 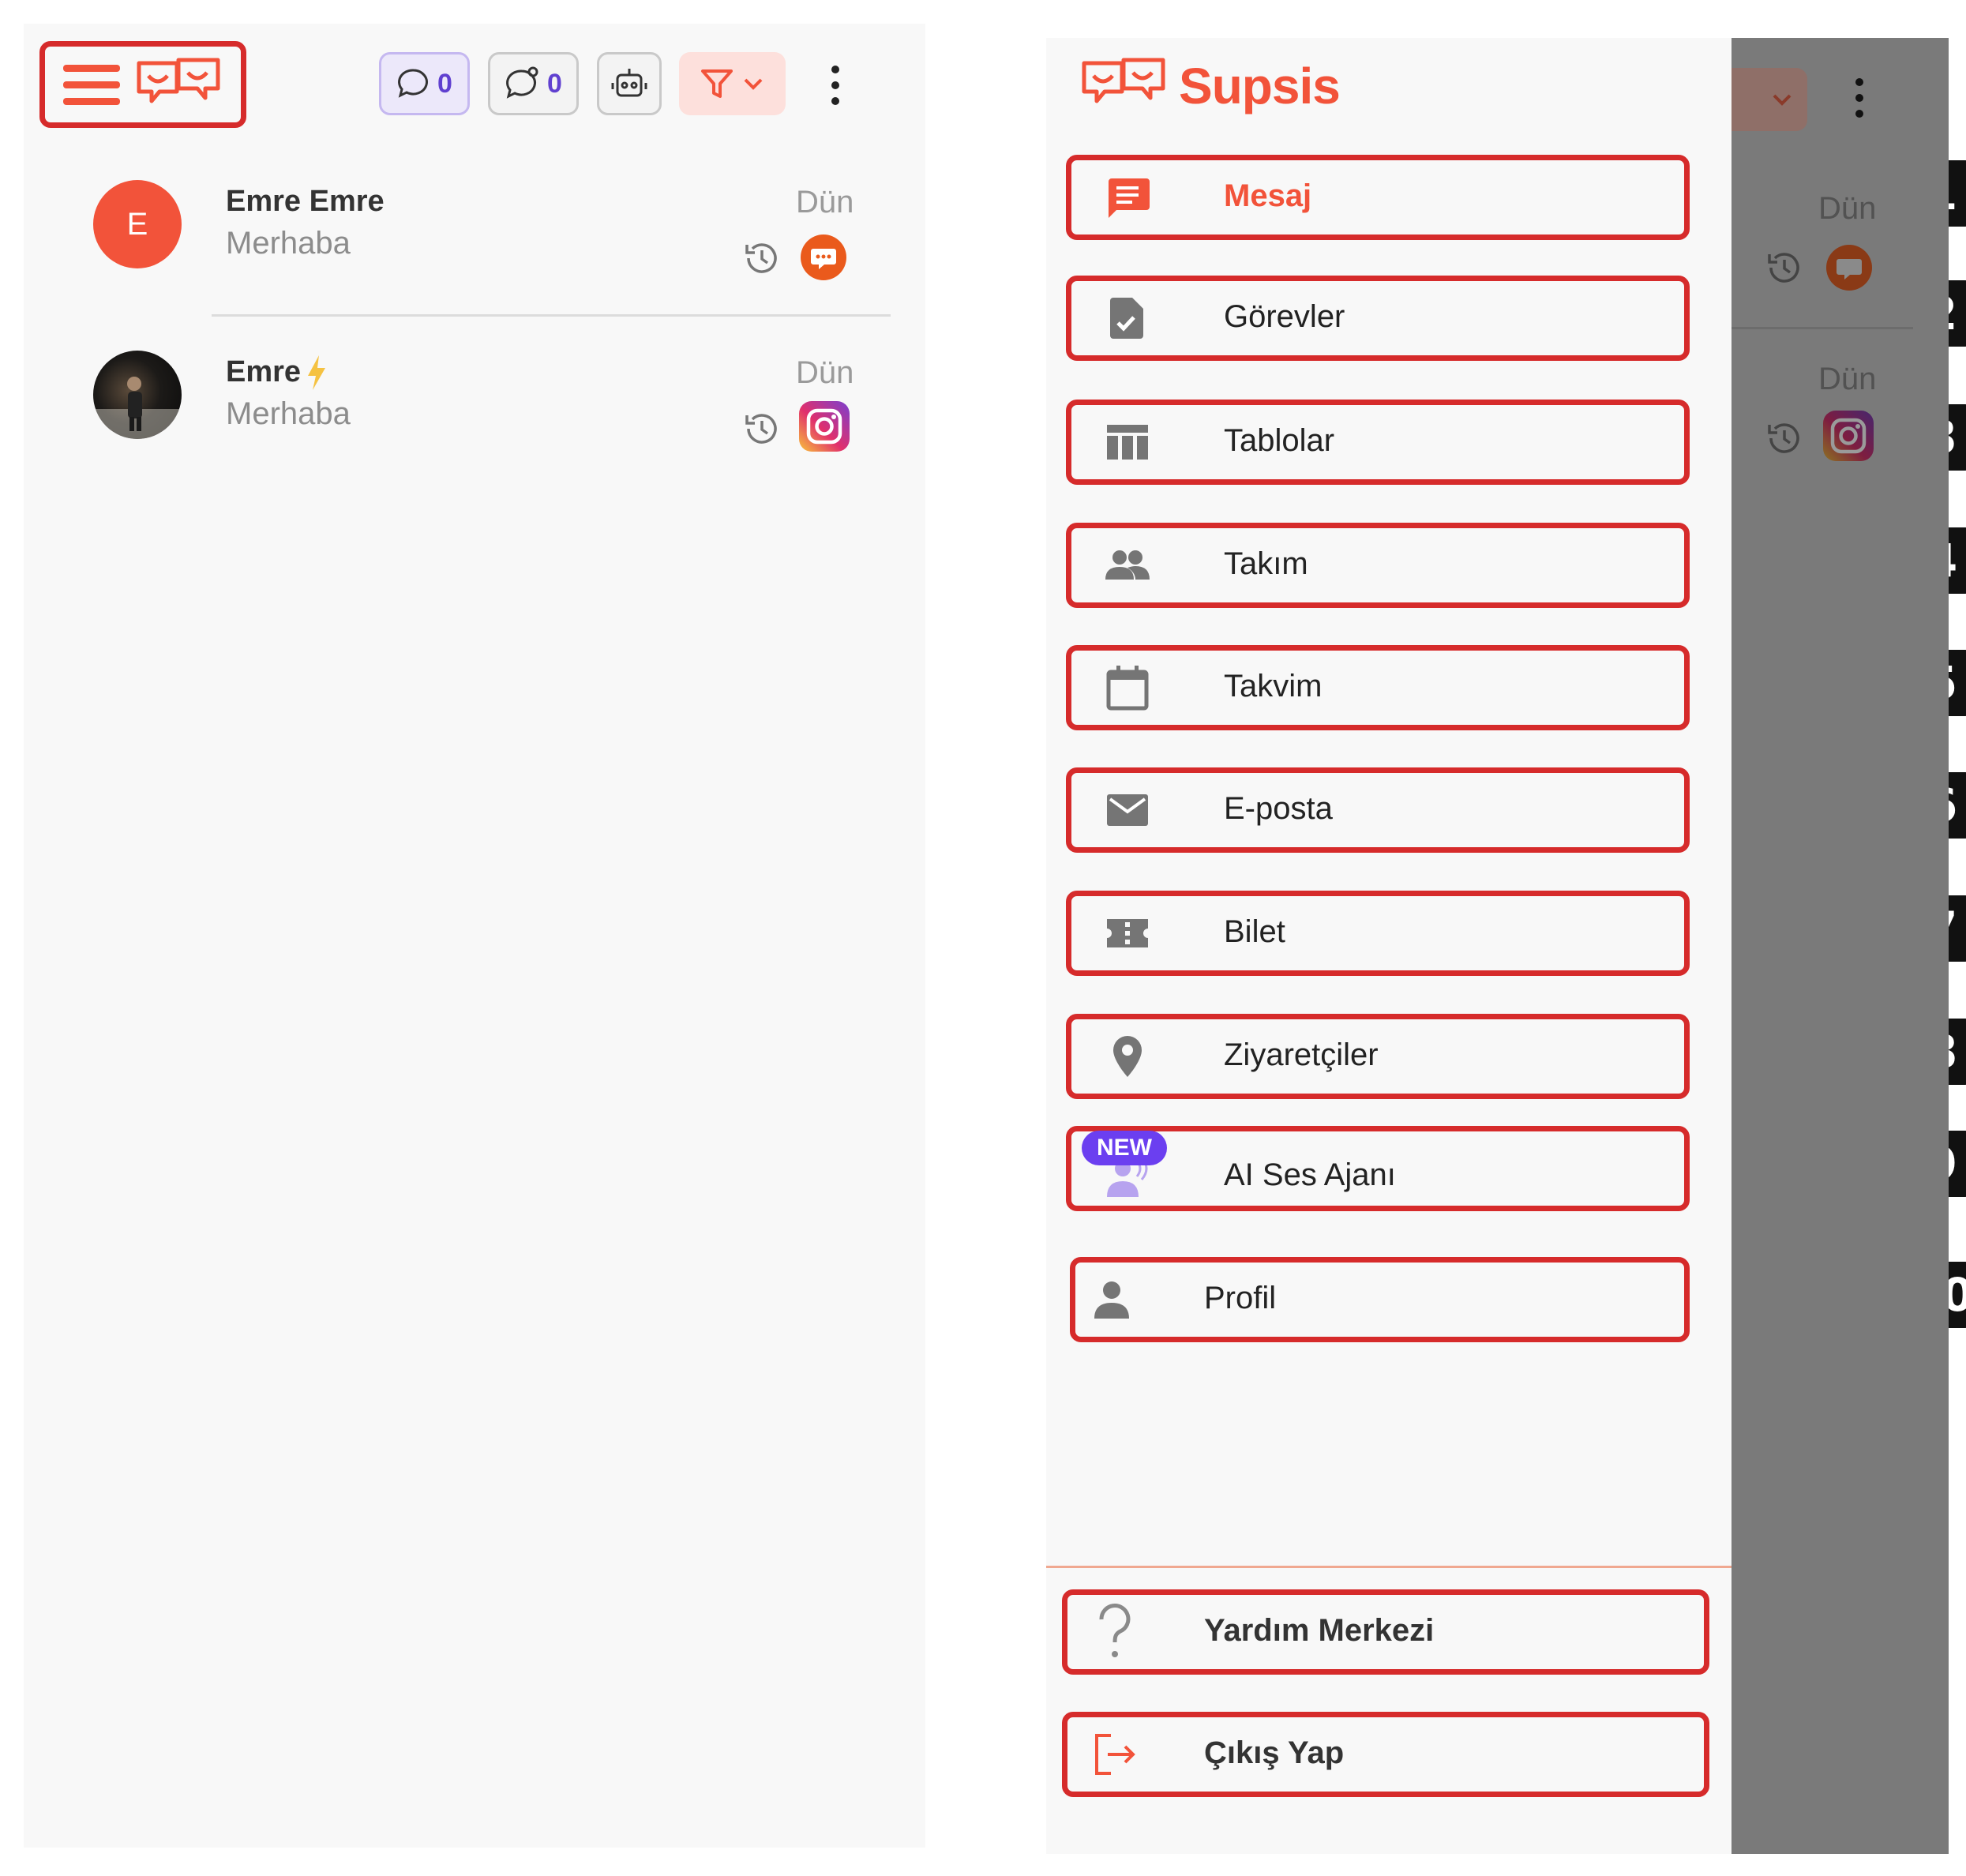 I want to click on menu-item-label: AI Ses Ajanı, so click(x=1310, y=1174).